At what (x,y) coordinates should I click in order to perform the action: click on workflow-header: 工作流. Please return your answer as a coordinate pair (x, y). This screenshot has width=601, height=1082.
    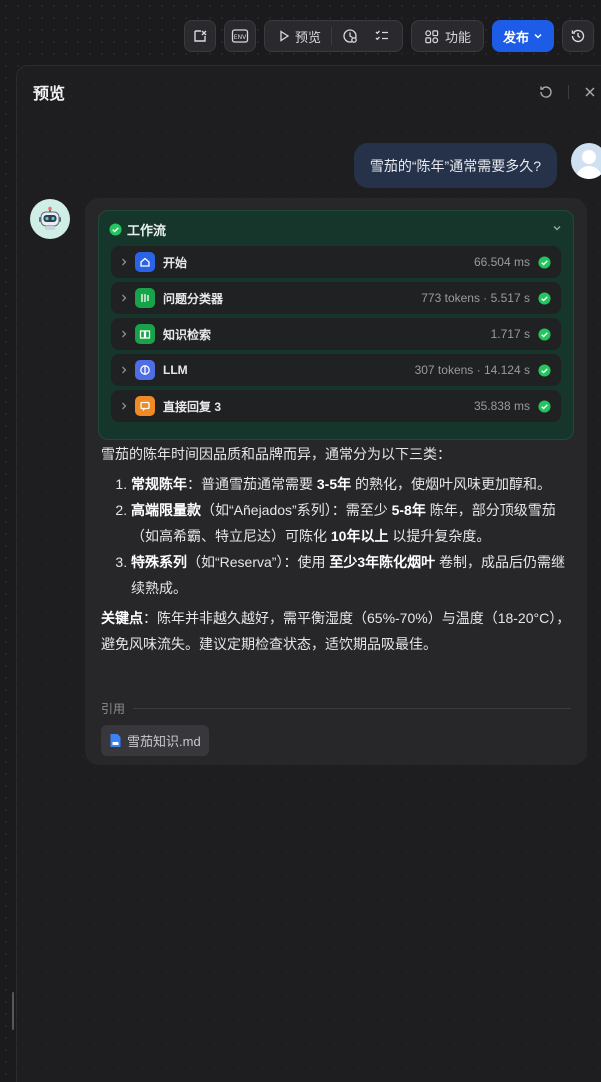
    Looking at the image, I should click on (137, 229).